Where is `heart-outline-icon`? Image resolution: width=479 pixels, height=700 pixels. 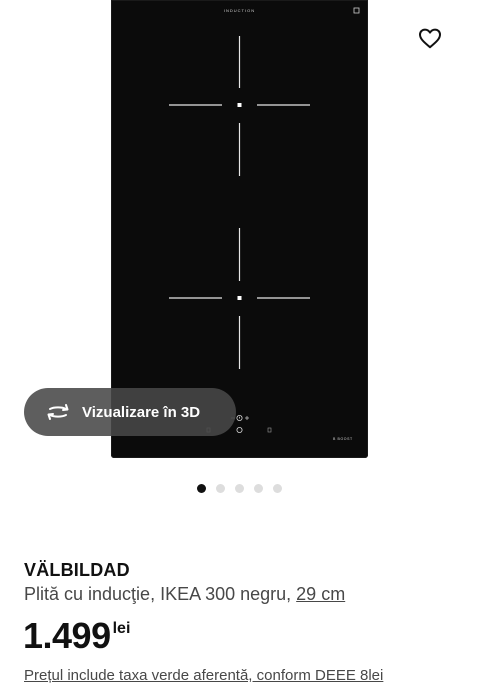 heart-outline-icon is located at coordinates (430, 38).